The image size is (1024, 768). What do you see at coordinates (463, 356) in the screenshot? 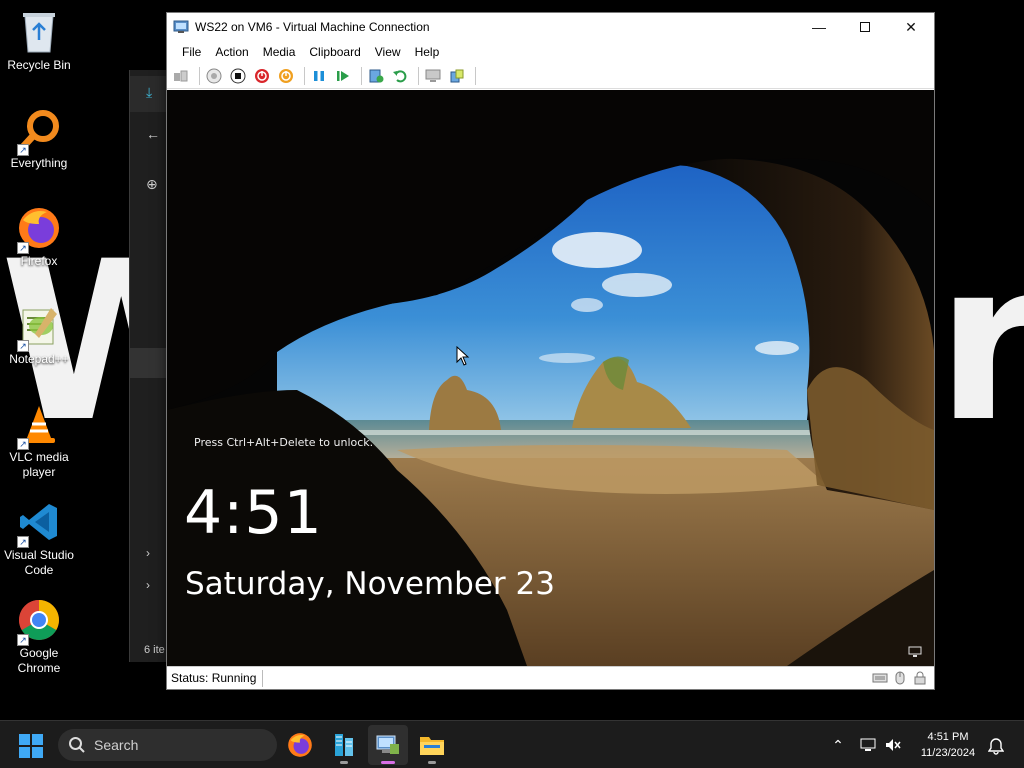
I see `mouse-cursor-icon` at bounding box center [463, 356].